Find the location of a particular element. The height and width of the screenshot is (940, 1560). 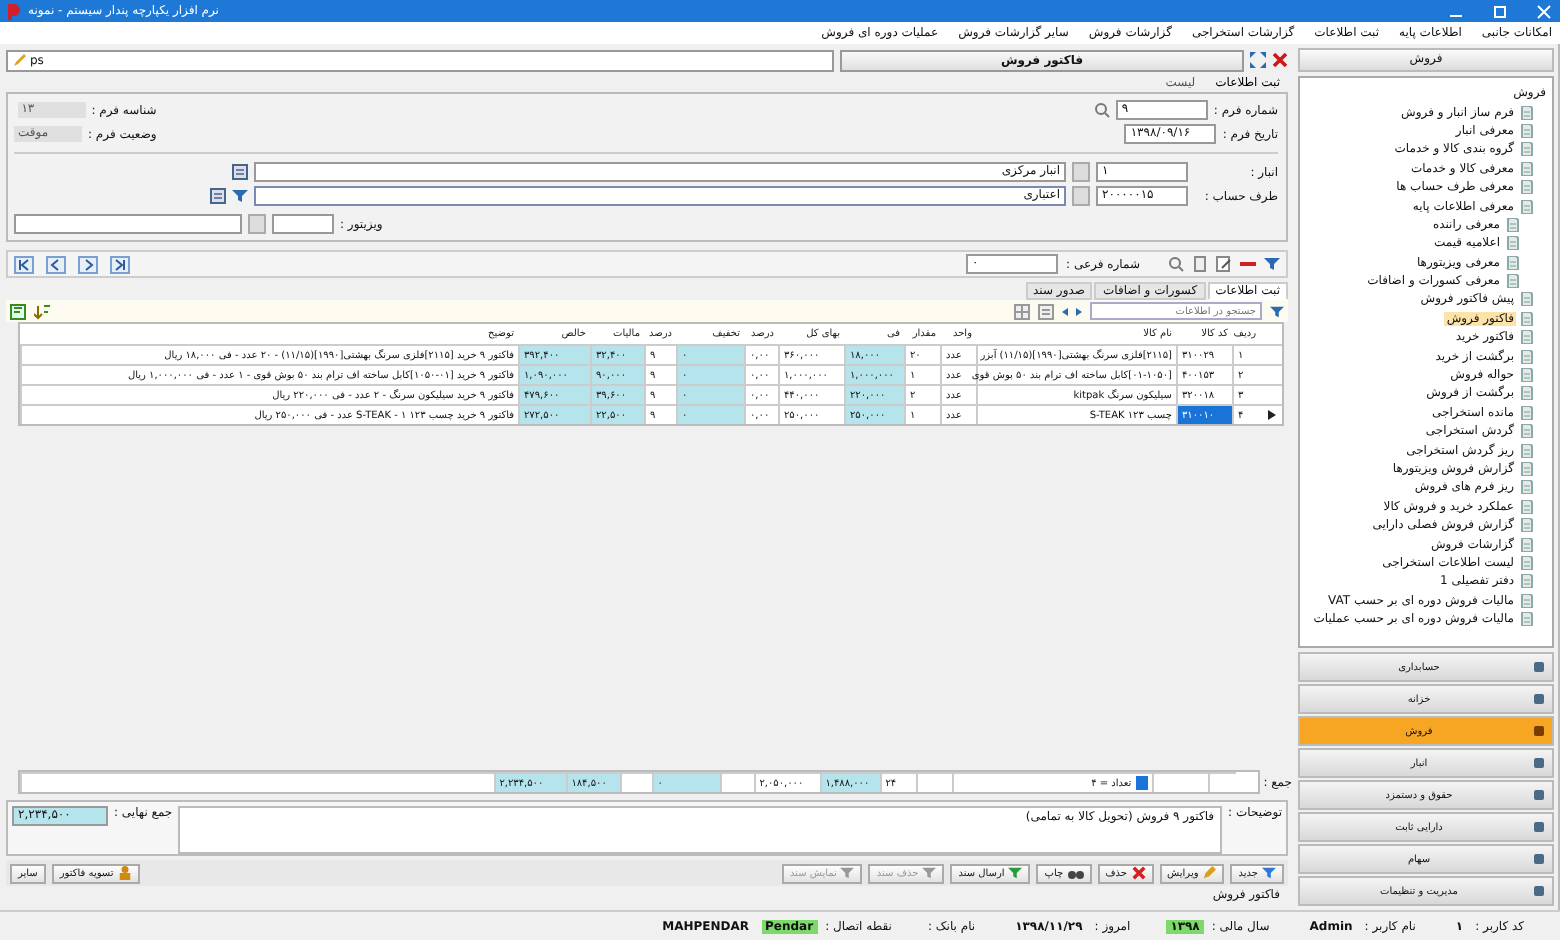

app-icon is located at coordinates (14, 11).